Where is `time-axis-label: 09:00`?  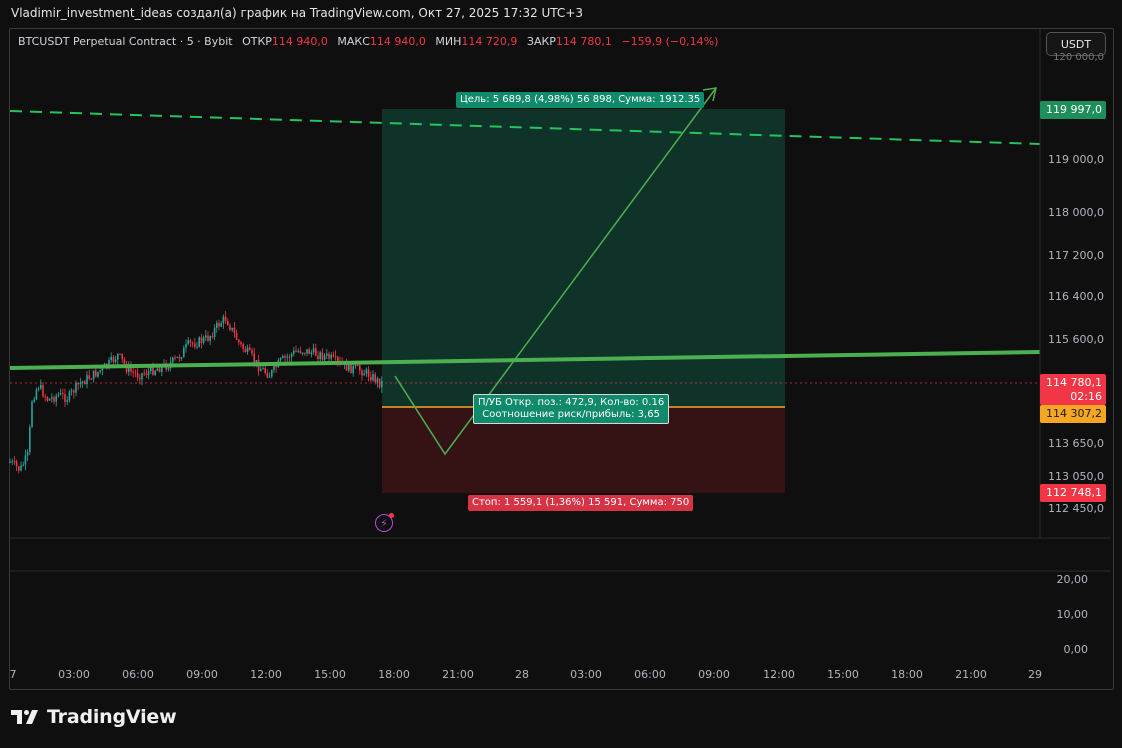
time-axis-label: 09:00 is located at coordinates (714, 674).